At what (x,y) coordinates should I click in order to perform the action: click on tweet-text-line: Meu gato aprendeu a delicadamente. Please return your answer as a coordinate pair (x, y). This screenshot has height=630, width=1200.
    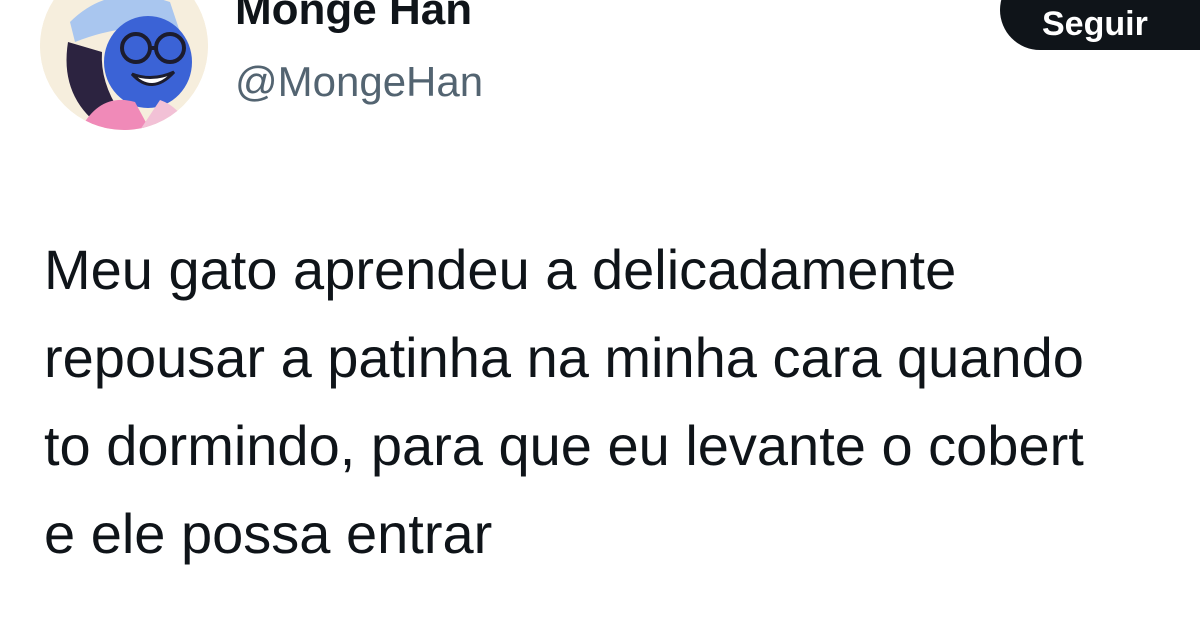
    Looking at the image, I should click on (500, 269).